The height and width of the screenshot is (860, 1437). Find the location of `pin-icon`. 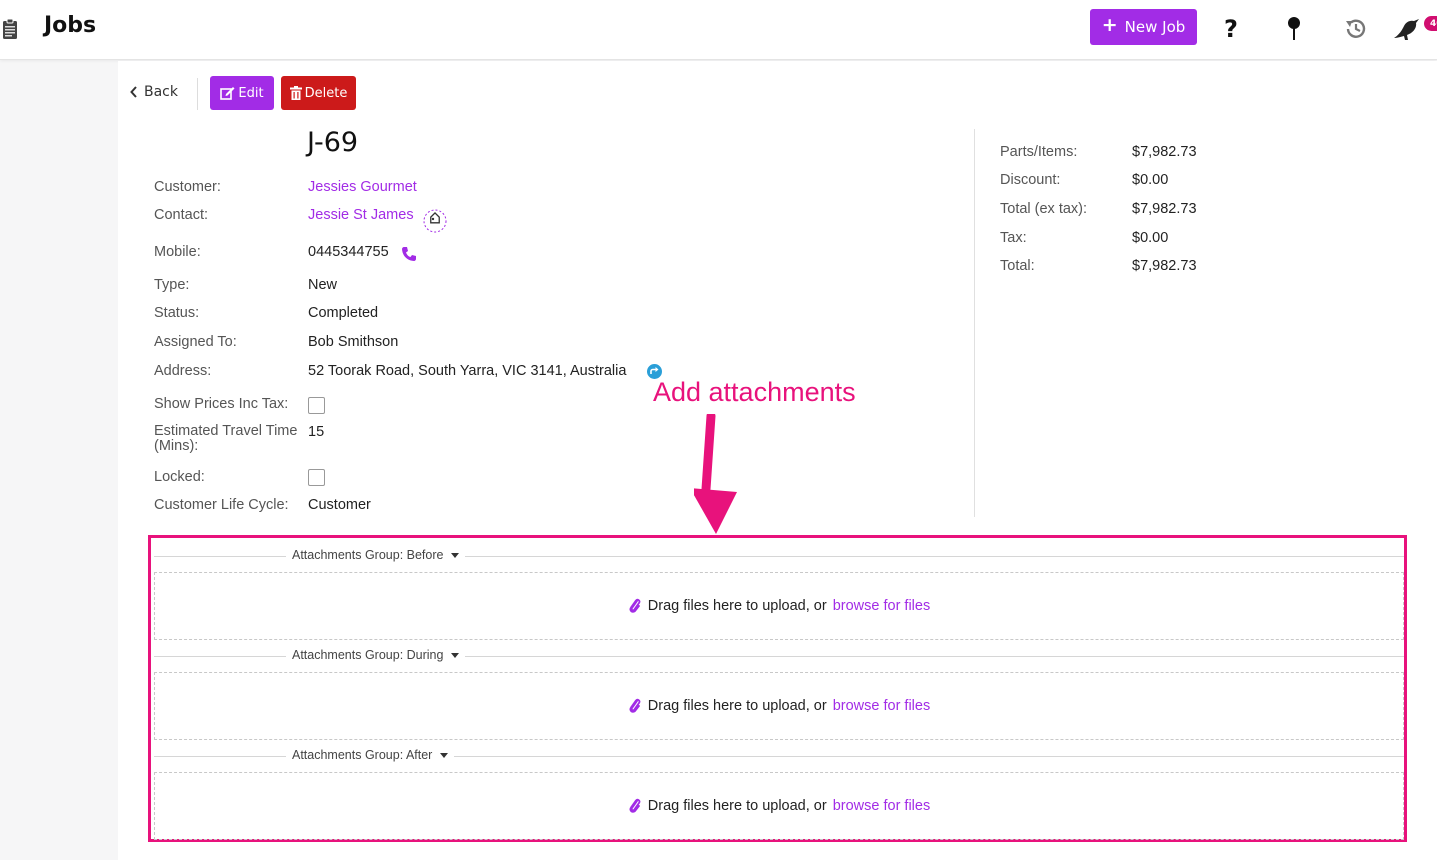

pin-icon is located at coordinates (1294, 29).